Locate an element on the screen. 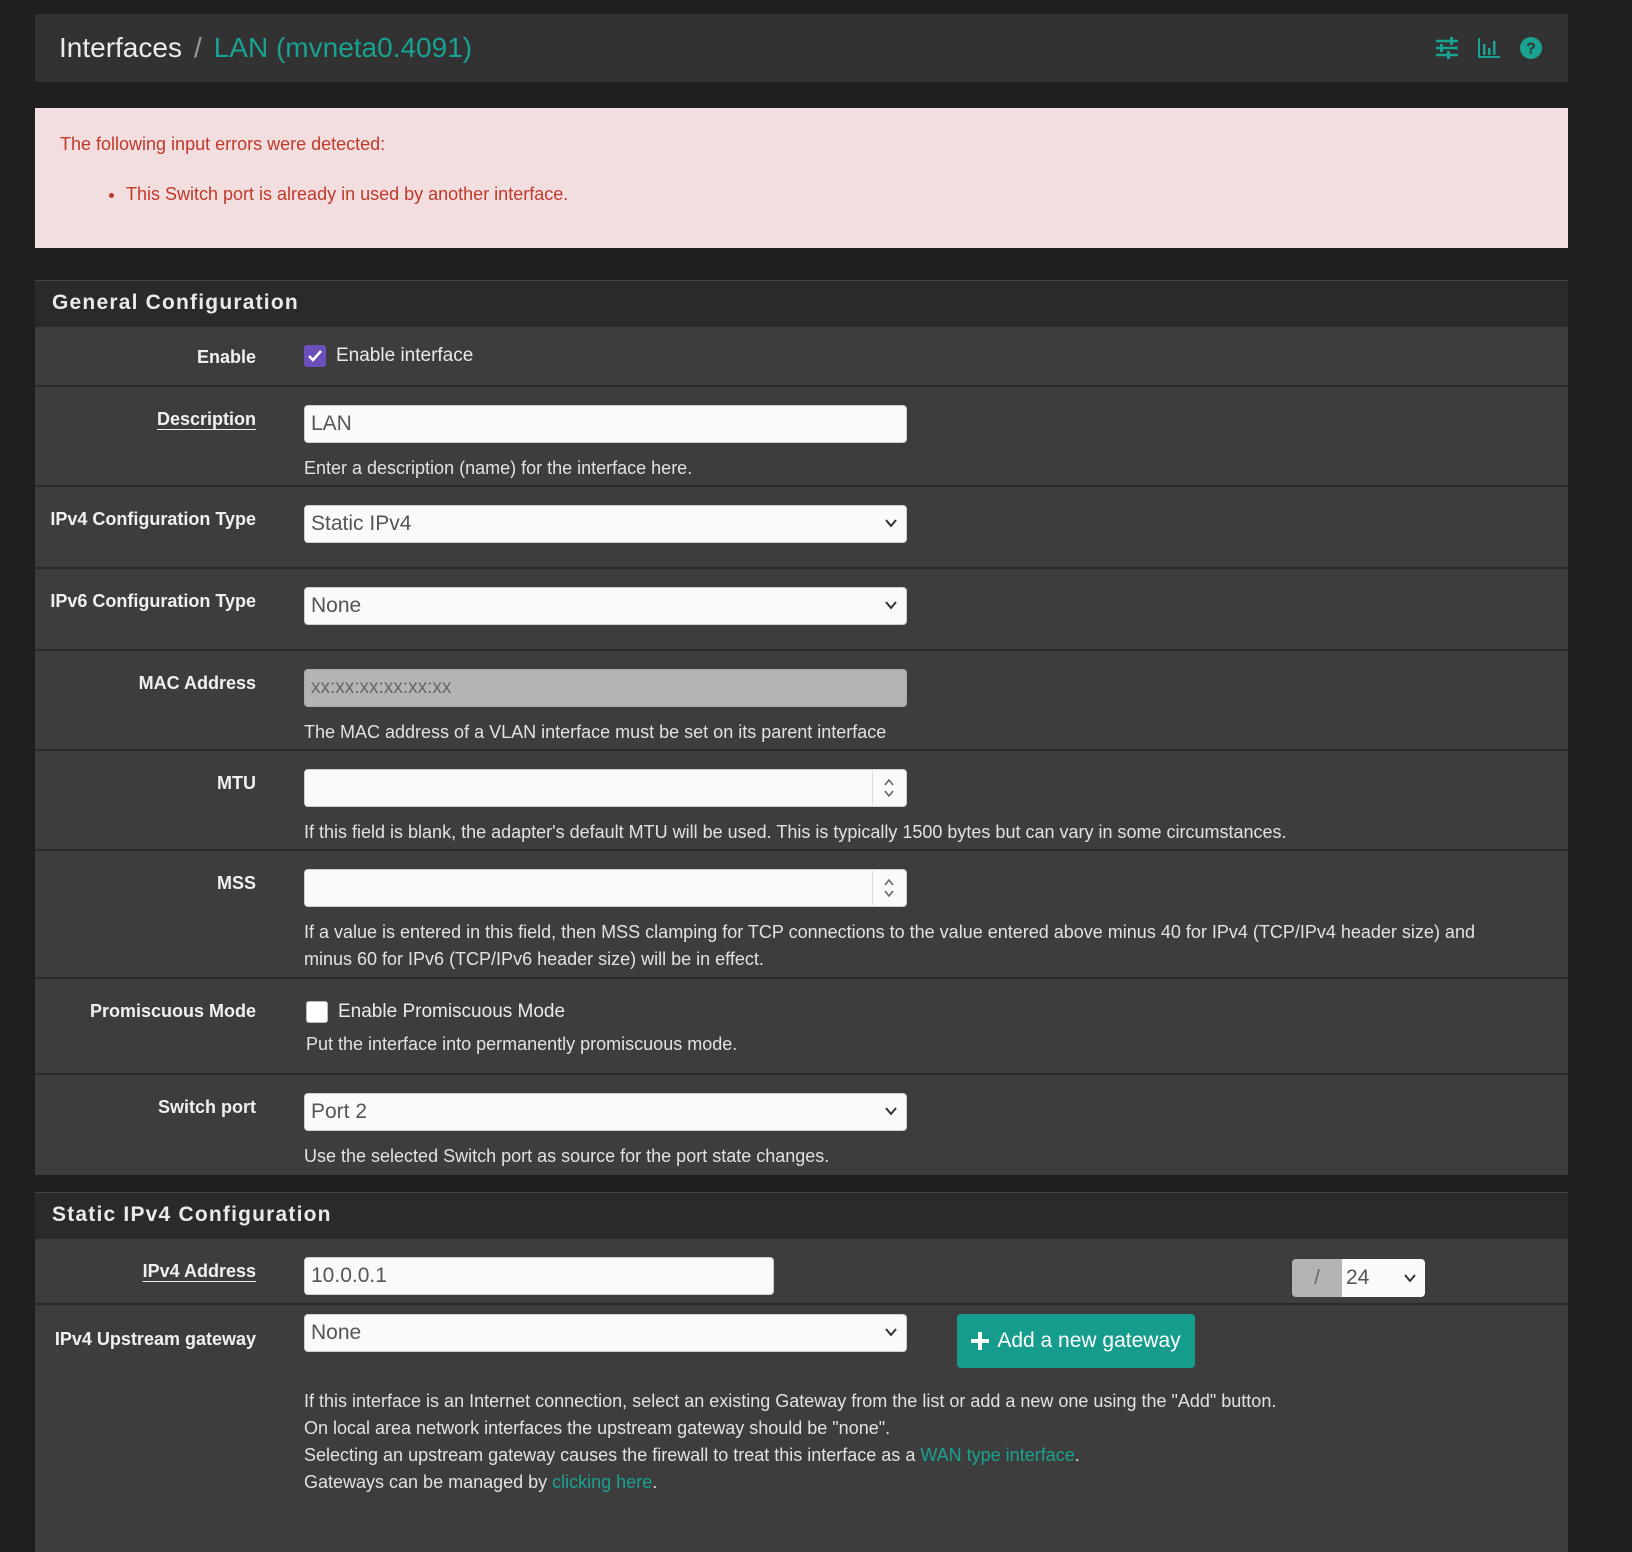 This screenshot has width=1632, height=1552. wan-type-interface-link: WAN type interface is located at coordinates (997, 1455).